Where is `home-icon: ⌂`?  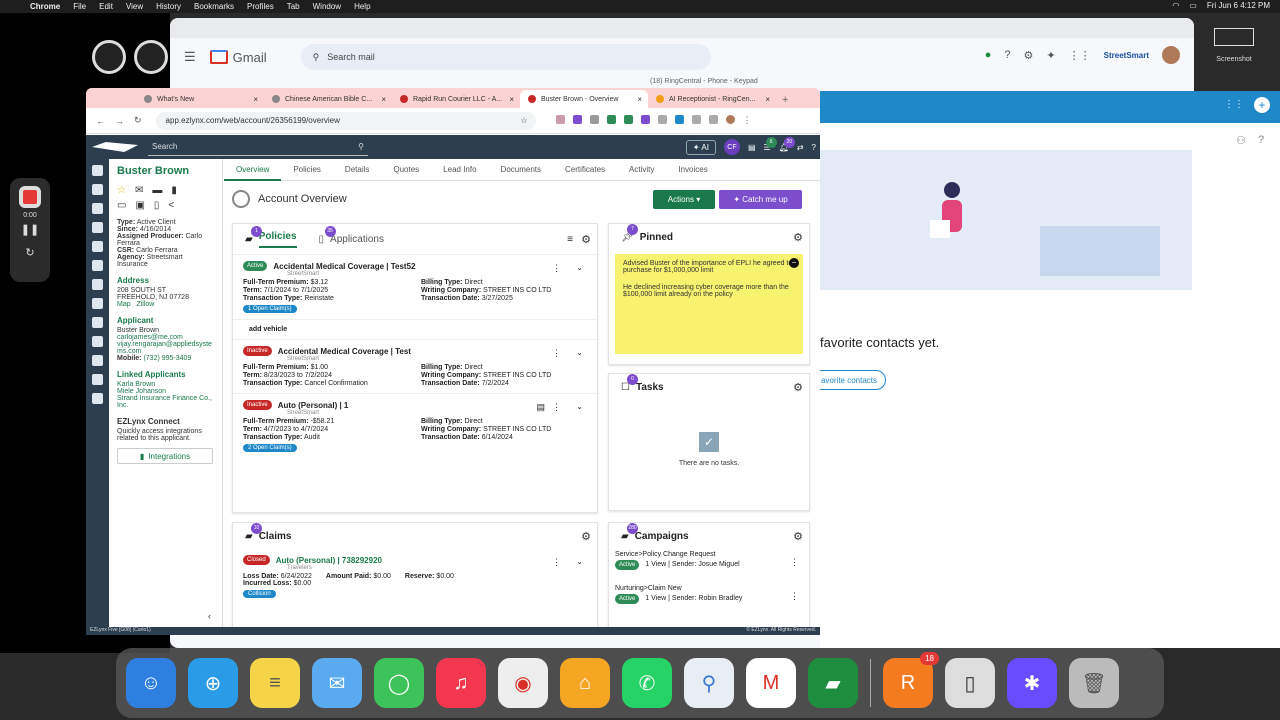
home-icon: ⌂ is located at coordinates (585, 683).